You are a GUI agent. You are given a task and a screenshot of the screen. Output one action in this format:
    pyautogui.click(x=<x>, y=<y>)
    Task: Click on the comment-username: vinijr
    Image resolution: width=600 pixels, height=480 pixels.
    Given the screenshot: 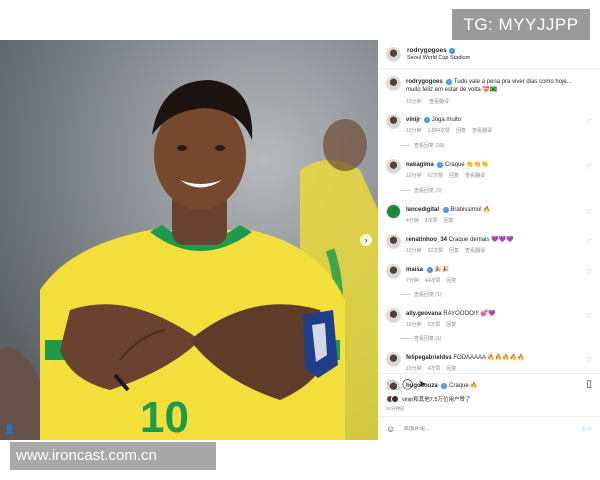 What is the action you would take?
    pyautogui.click(x=413, y=120)
    